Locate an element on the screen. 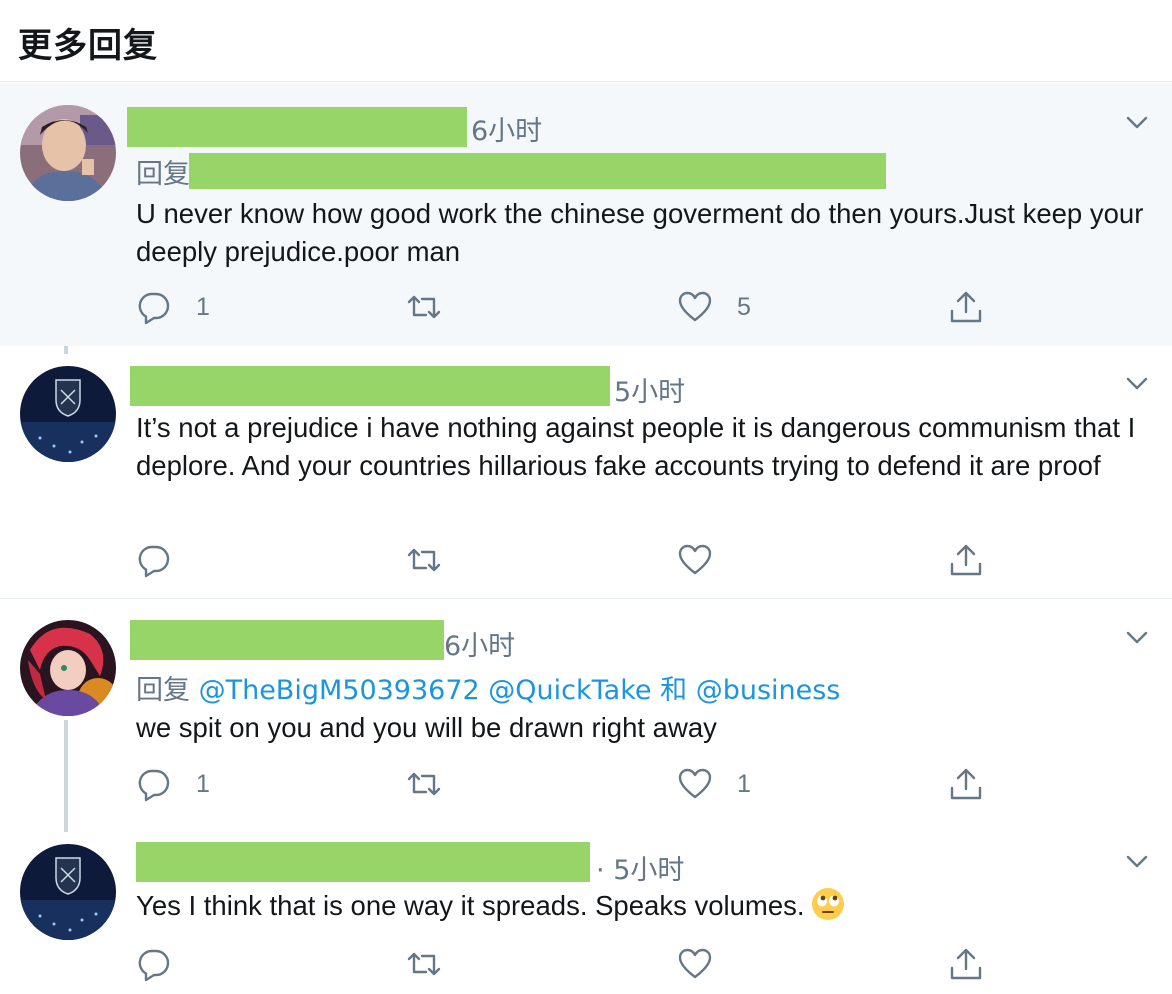  page-header: 更多回复 is located at coordinates (586, 41).